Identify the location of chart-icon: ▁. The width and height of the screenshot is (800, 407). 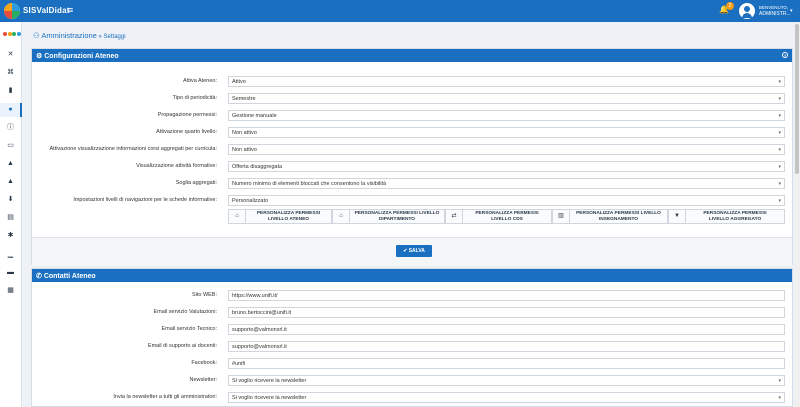
(10, 254).